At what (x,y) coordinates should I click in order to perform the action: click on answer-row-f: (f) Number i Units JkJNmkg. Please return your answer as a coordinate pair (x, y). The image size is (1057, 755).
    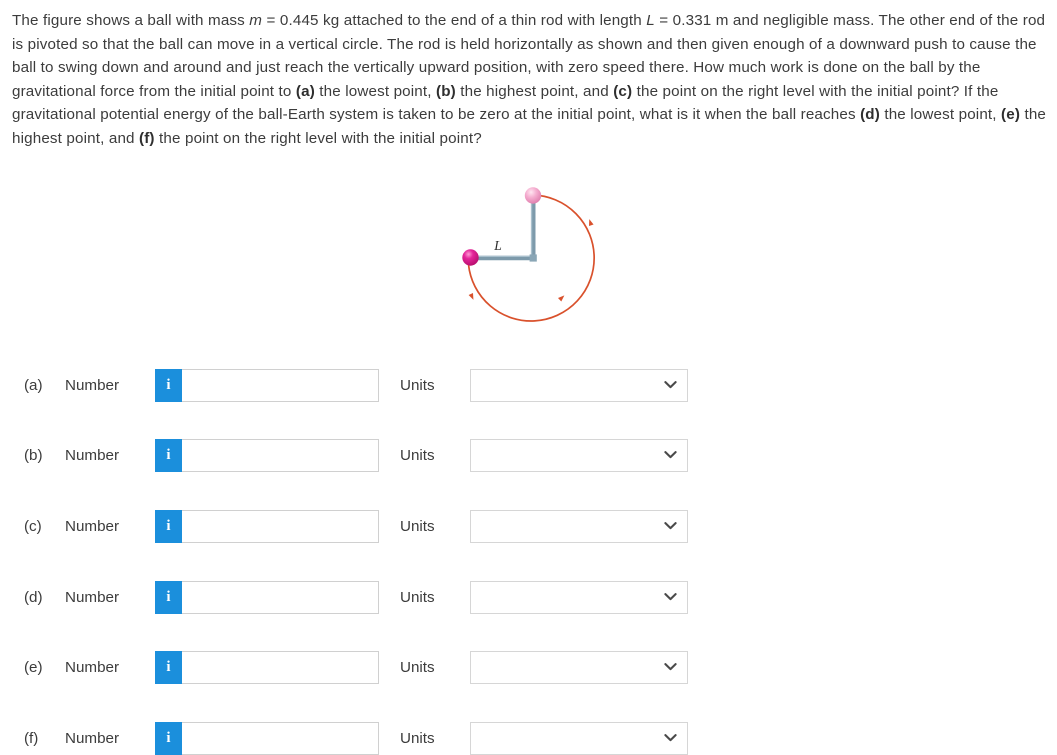
    Looking at the image, I should click on (380, 738).